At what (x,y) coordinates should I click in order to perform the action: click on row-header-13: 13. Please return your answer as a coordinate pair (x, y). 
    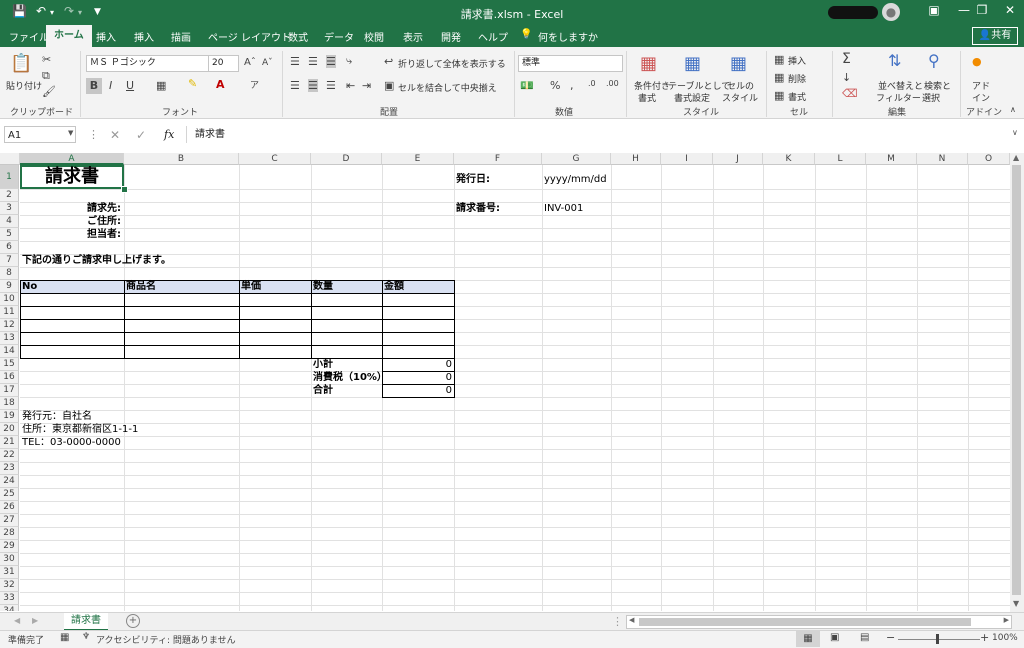
    Looking at the image, I should click on (9, 338).